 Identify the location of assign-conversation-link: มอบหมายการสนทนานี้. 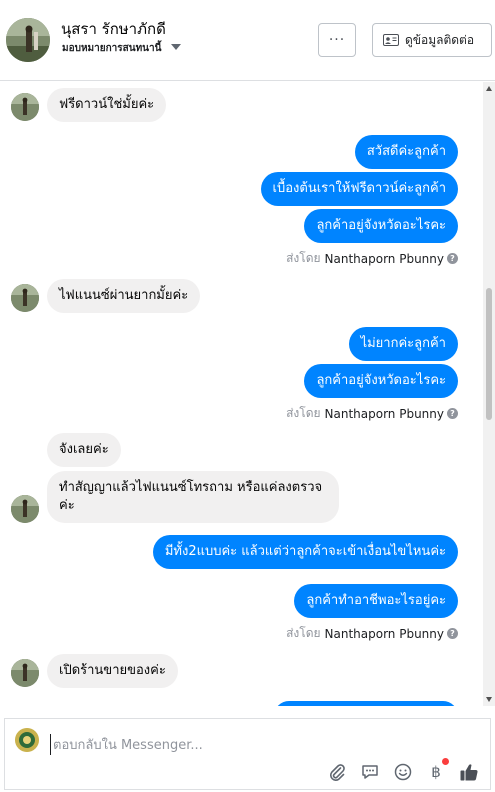
(111, 48).